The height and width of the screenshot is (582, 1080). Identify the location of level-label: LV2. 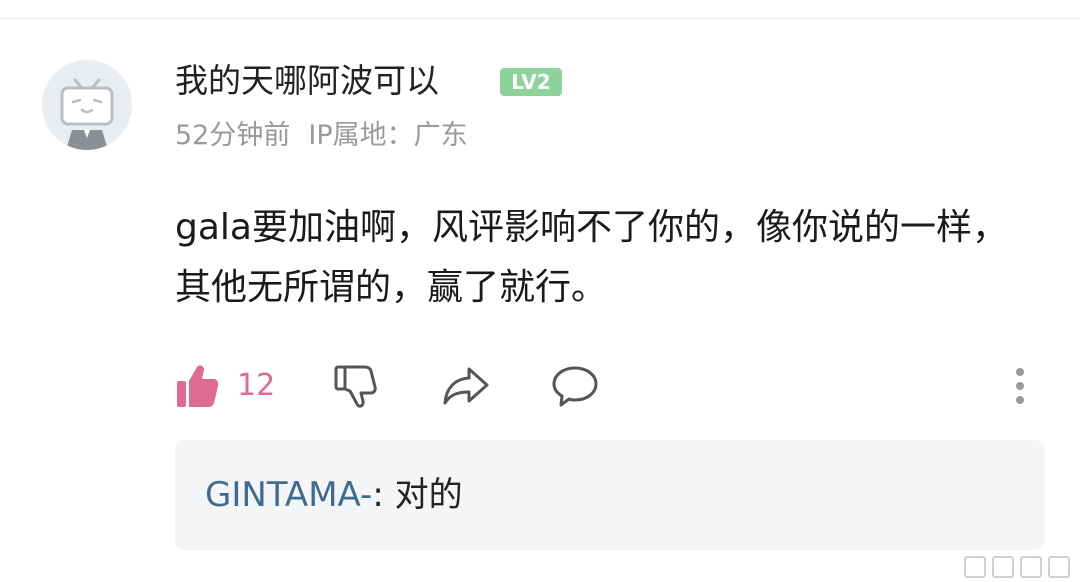
(530, 82).